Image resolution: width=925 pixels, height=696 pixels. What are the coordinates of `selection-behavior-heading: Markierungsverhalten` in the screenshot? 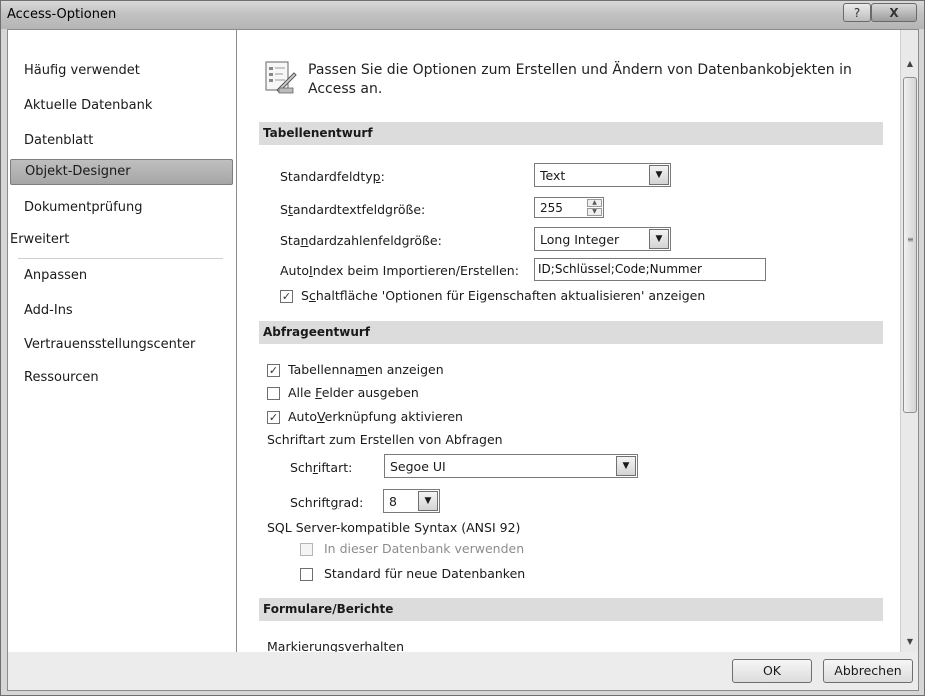 It's located at (335, 645).